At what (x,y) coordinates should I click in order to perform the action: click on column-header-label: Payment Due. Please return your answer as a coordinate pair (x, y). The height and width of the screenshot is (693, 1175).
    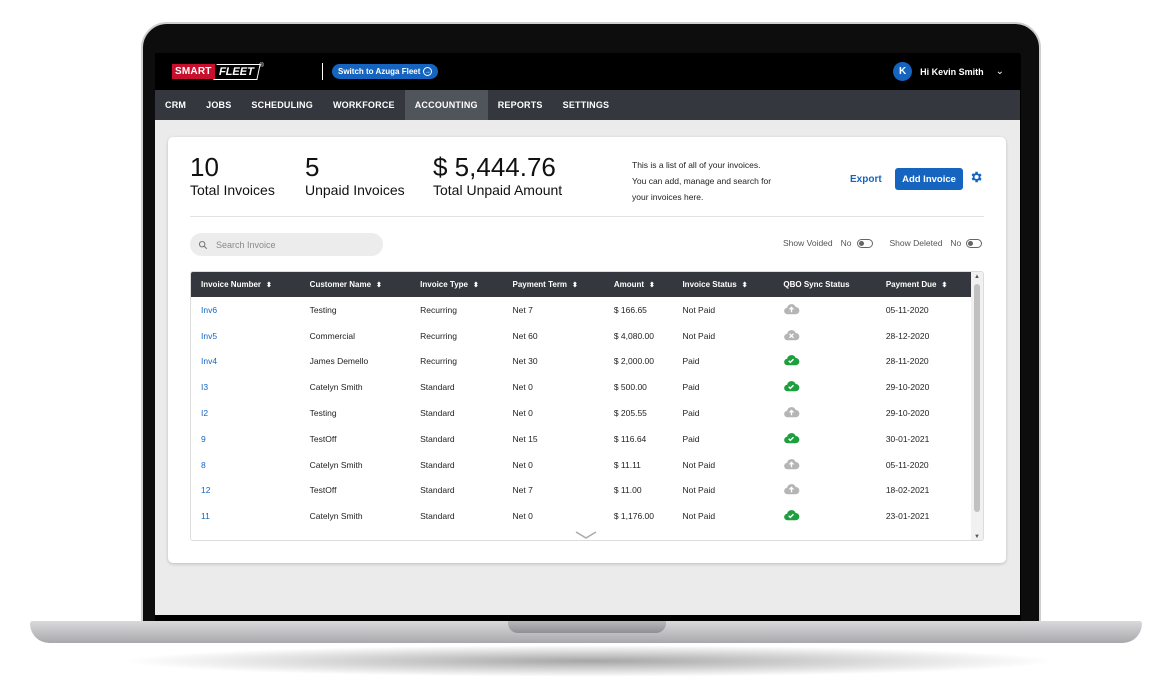
    Looking at the image, I should click on (911, 284).